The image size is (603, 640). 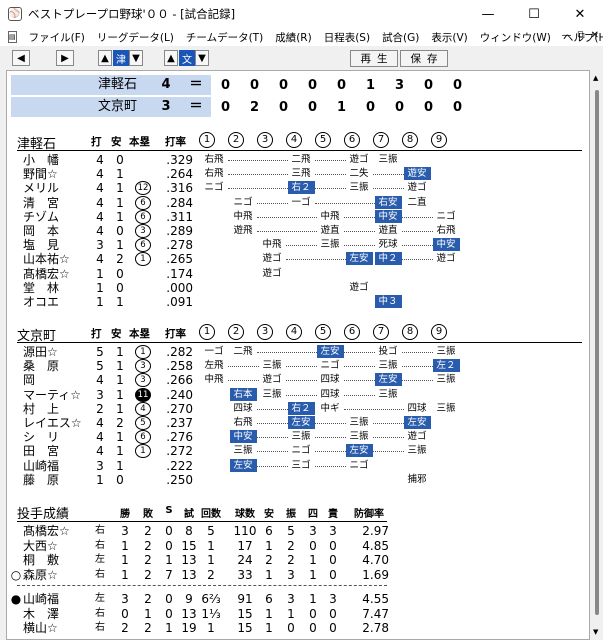 What do you see at coordinates (352, 140) in the screenshot?
I see `inning-number: 6` at bounding box center [352, 140].